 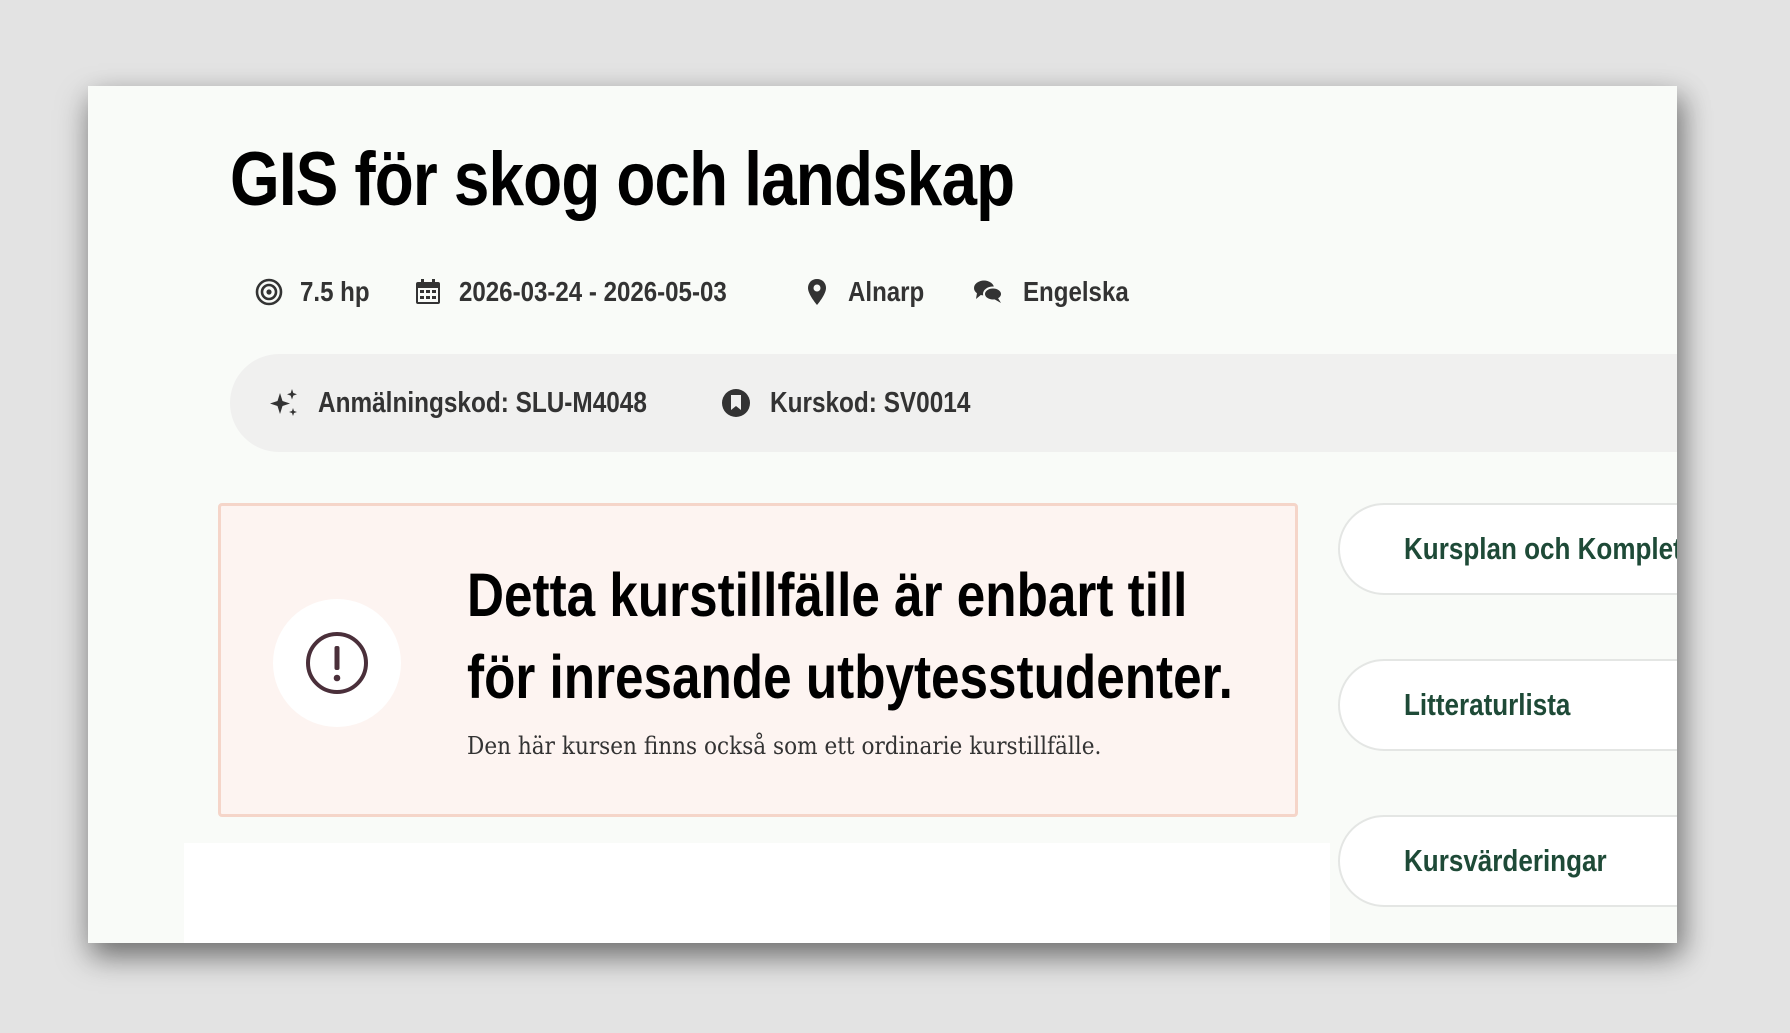 I want to click on meta-language: Engelska, so click(x=1050, y=292).